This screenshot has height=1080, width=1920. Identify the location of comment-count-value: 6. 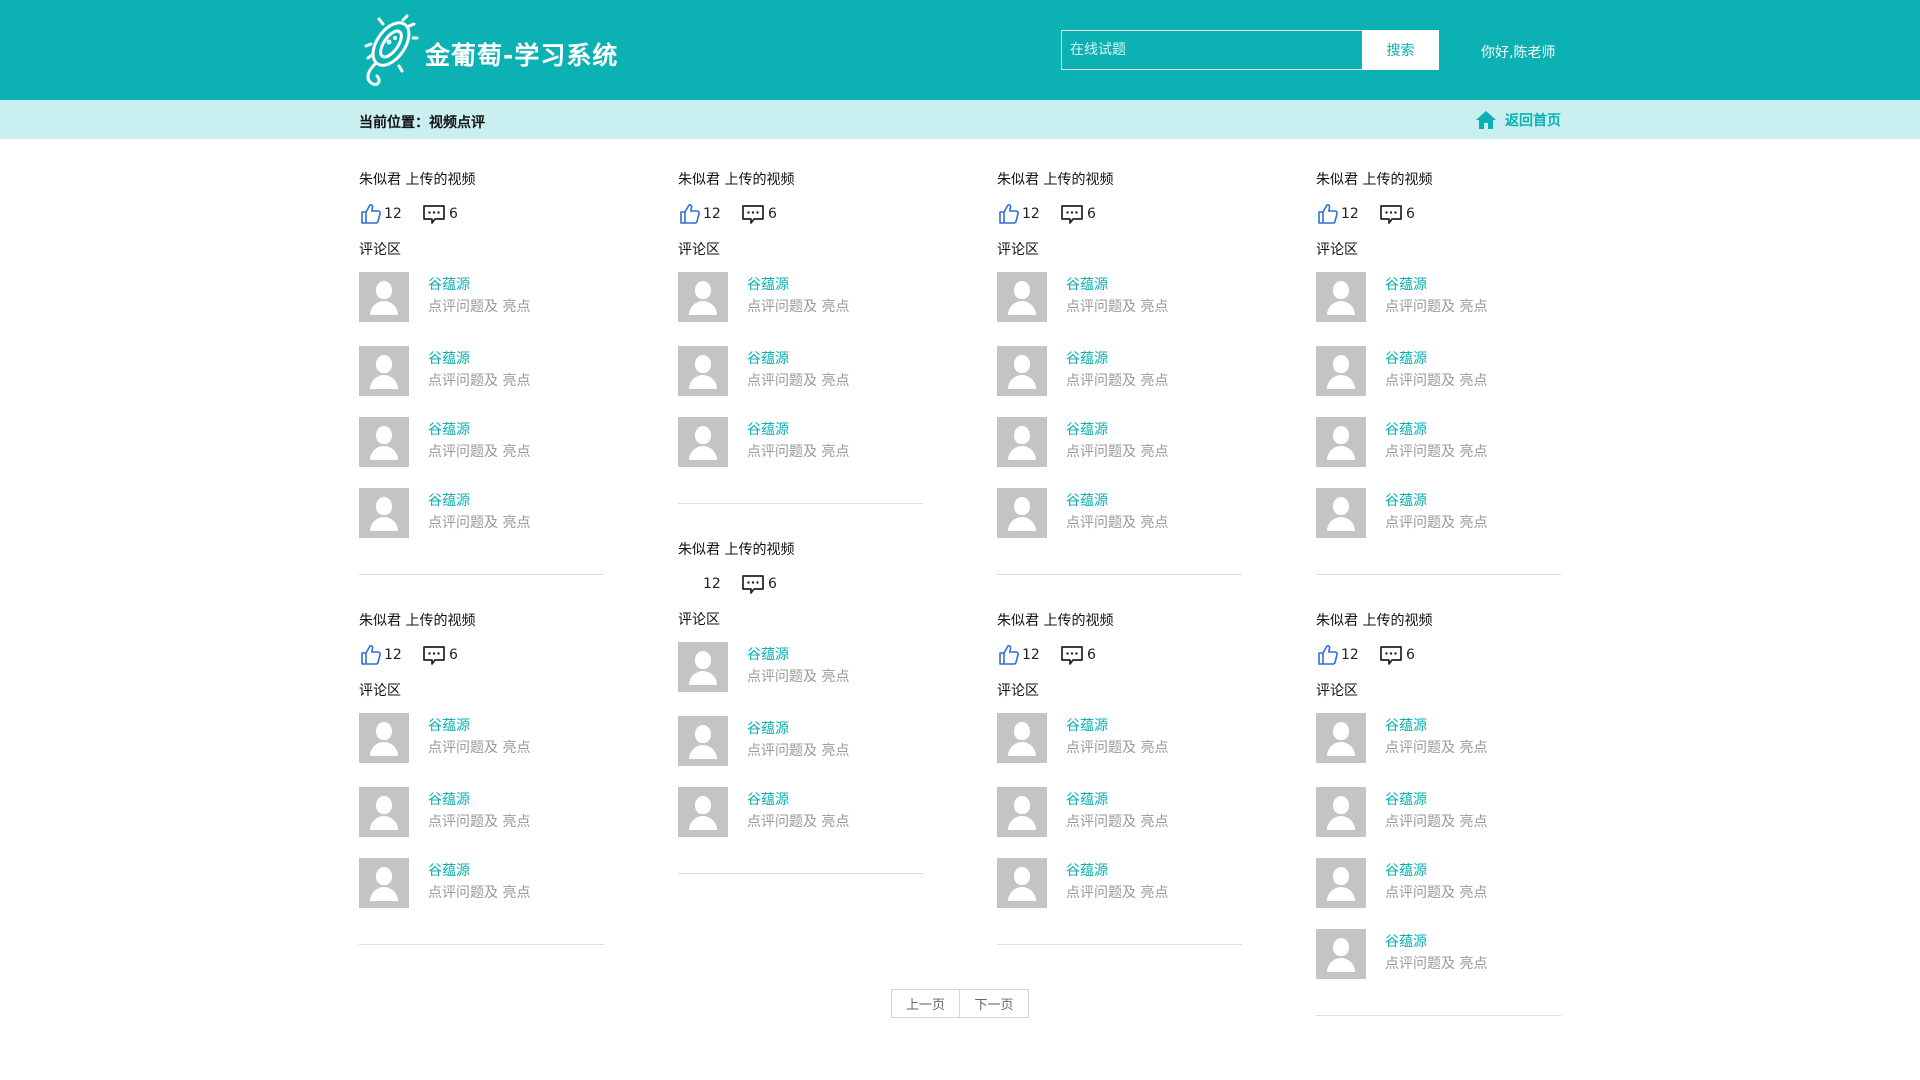
(772, 584).